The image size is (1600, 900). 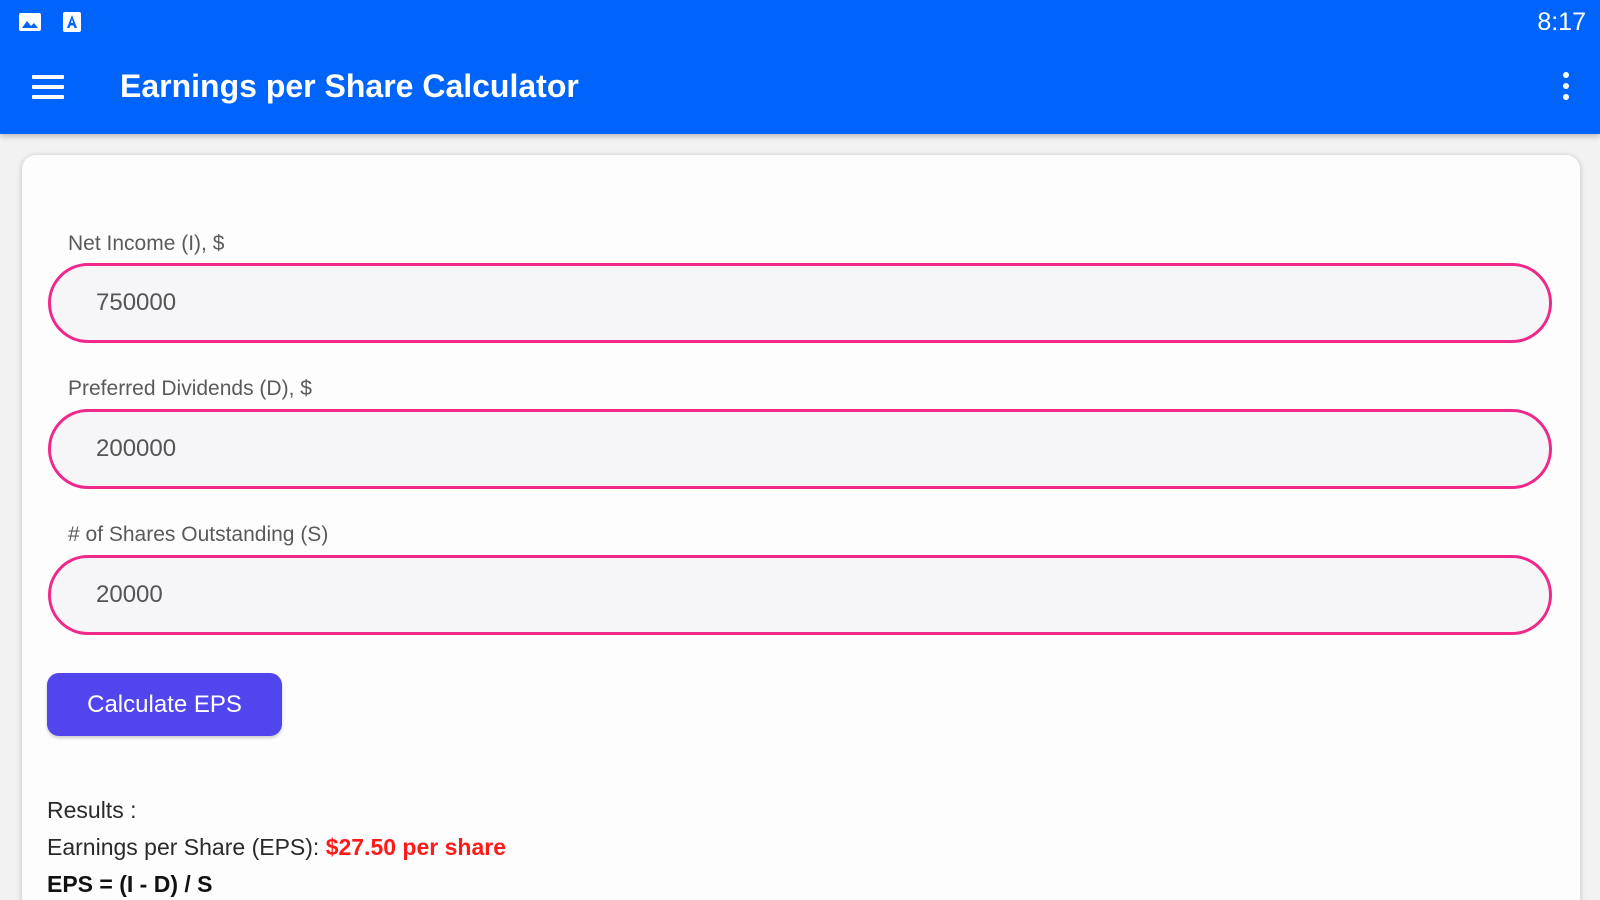 What do you see at coordinates (415, 847) in the screenshot?
I see `eps-result-value: $27.50 per share` at bounding box center [415, 847].